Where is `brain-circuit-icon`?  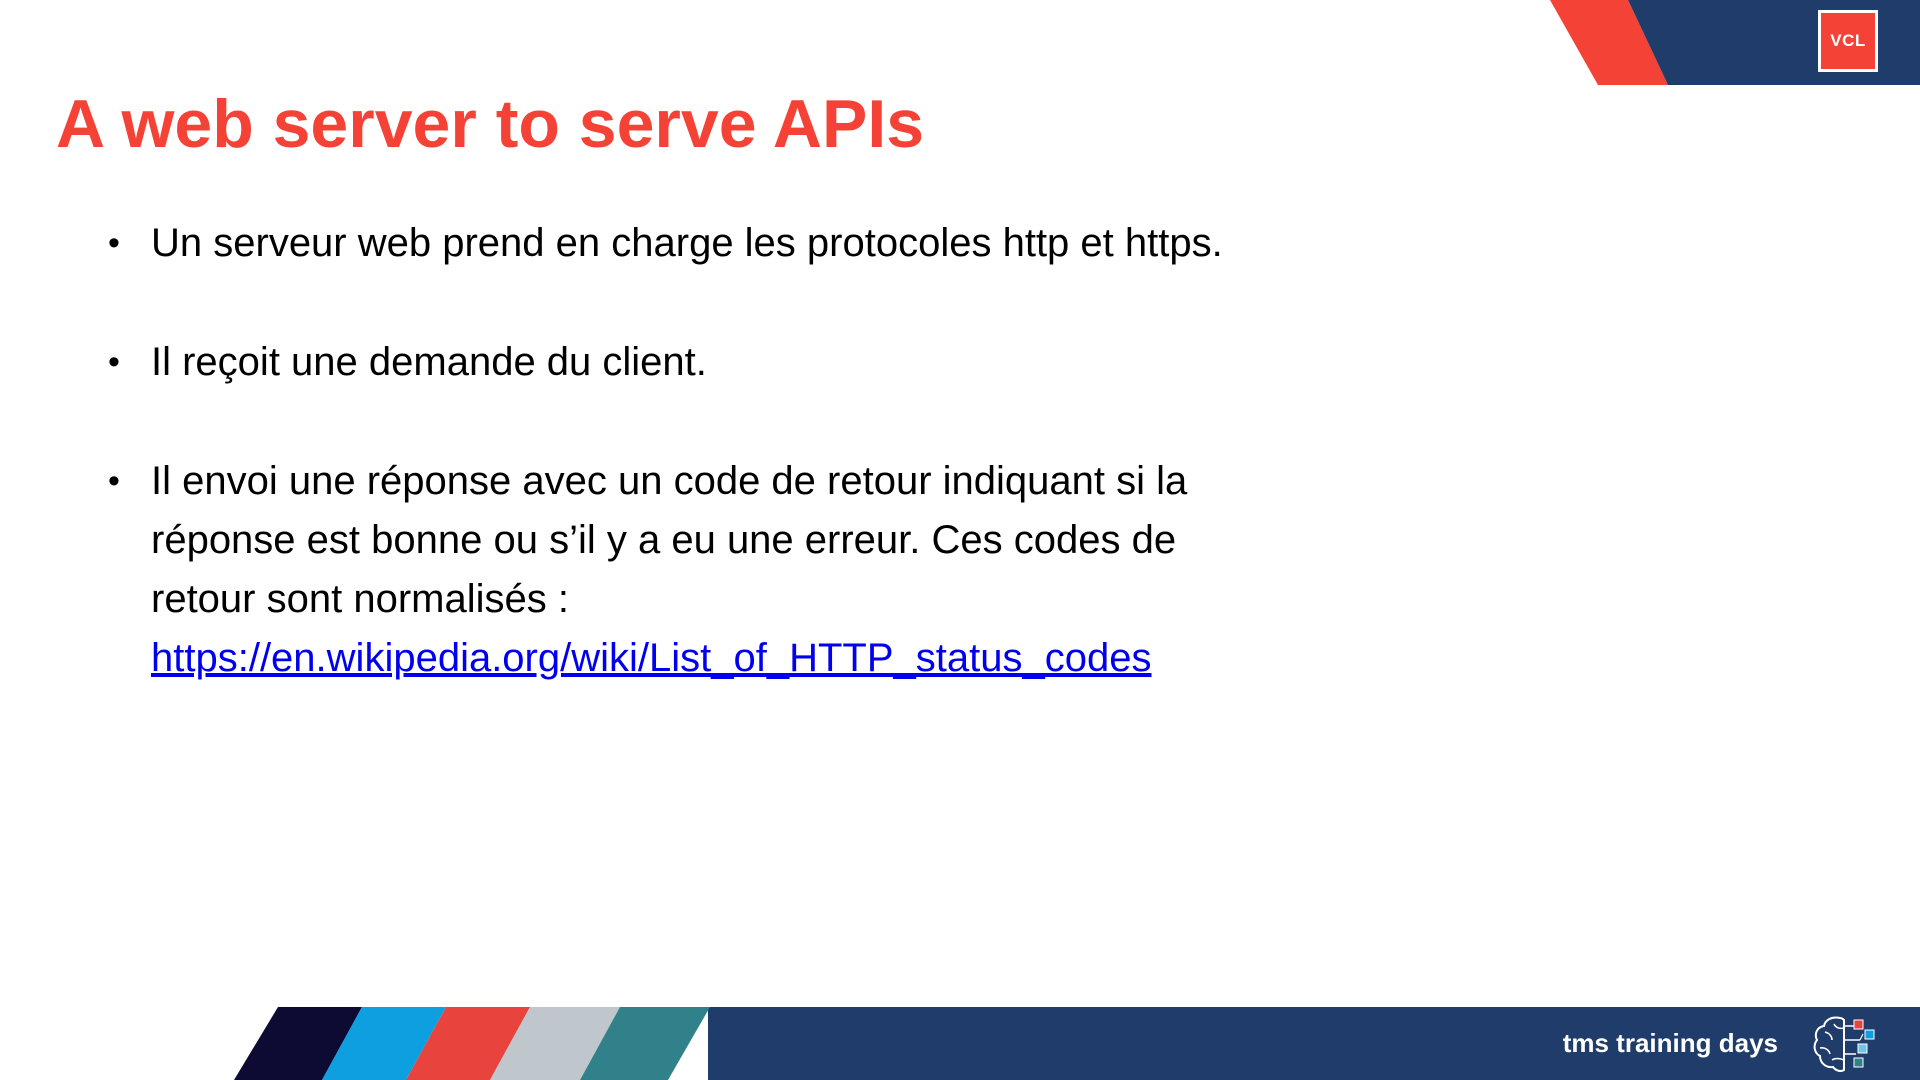
brain-circuit-icon is located at coordinates (1844, 1044).